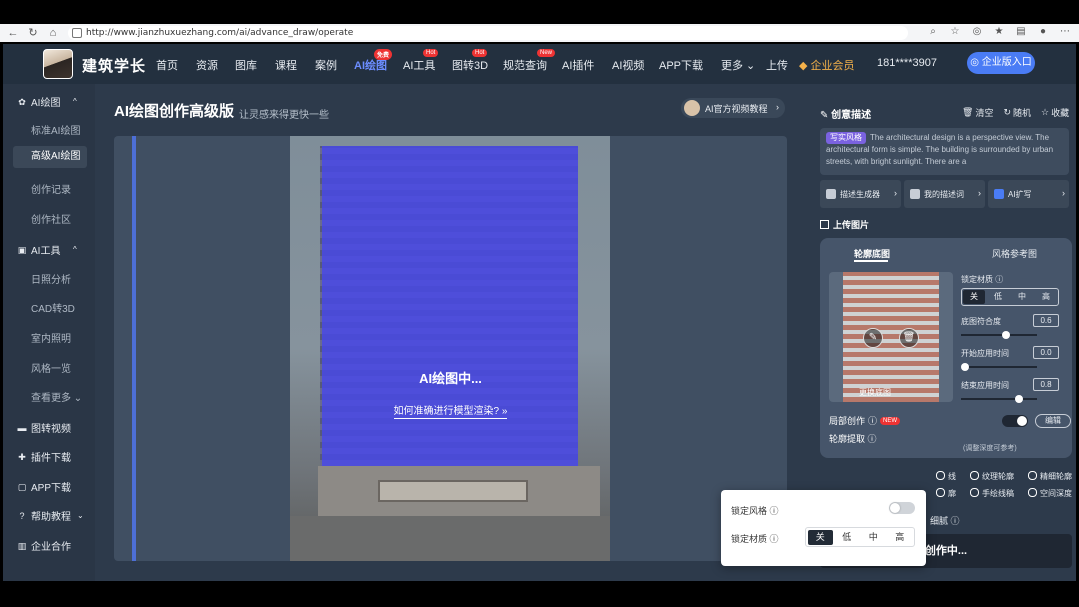 The height and width of the screenshot is (607, 1079). What do you see at coordinates (944, 194) in the screenshot?
I see `my-prompts-button: 我的描述词 ›` at bounding box center [944, 194].